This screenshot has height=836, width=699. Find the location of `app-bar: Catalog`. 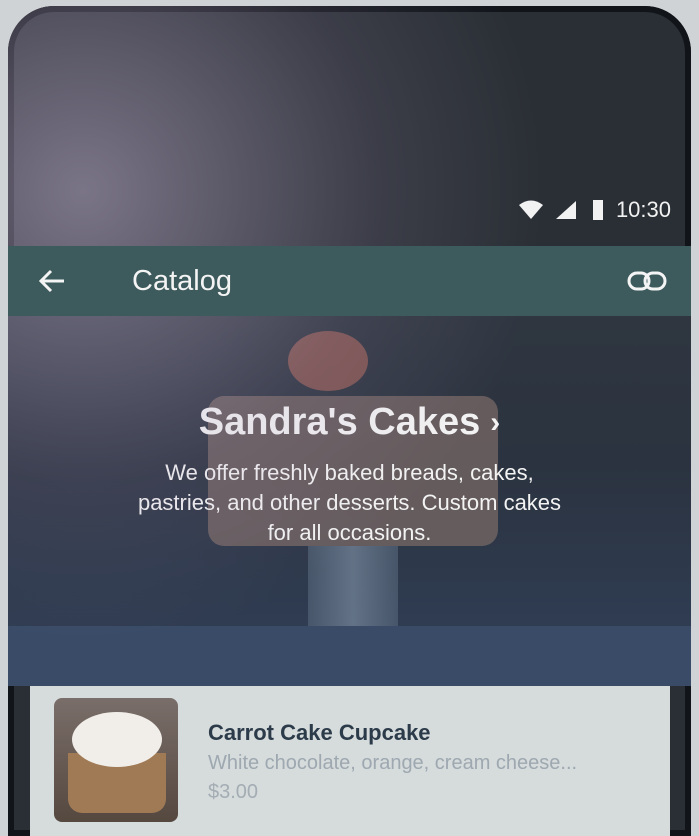

app-bar: Catalog is located at coordinates (349, 281).